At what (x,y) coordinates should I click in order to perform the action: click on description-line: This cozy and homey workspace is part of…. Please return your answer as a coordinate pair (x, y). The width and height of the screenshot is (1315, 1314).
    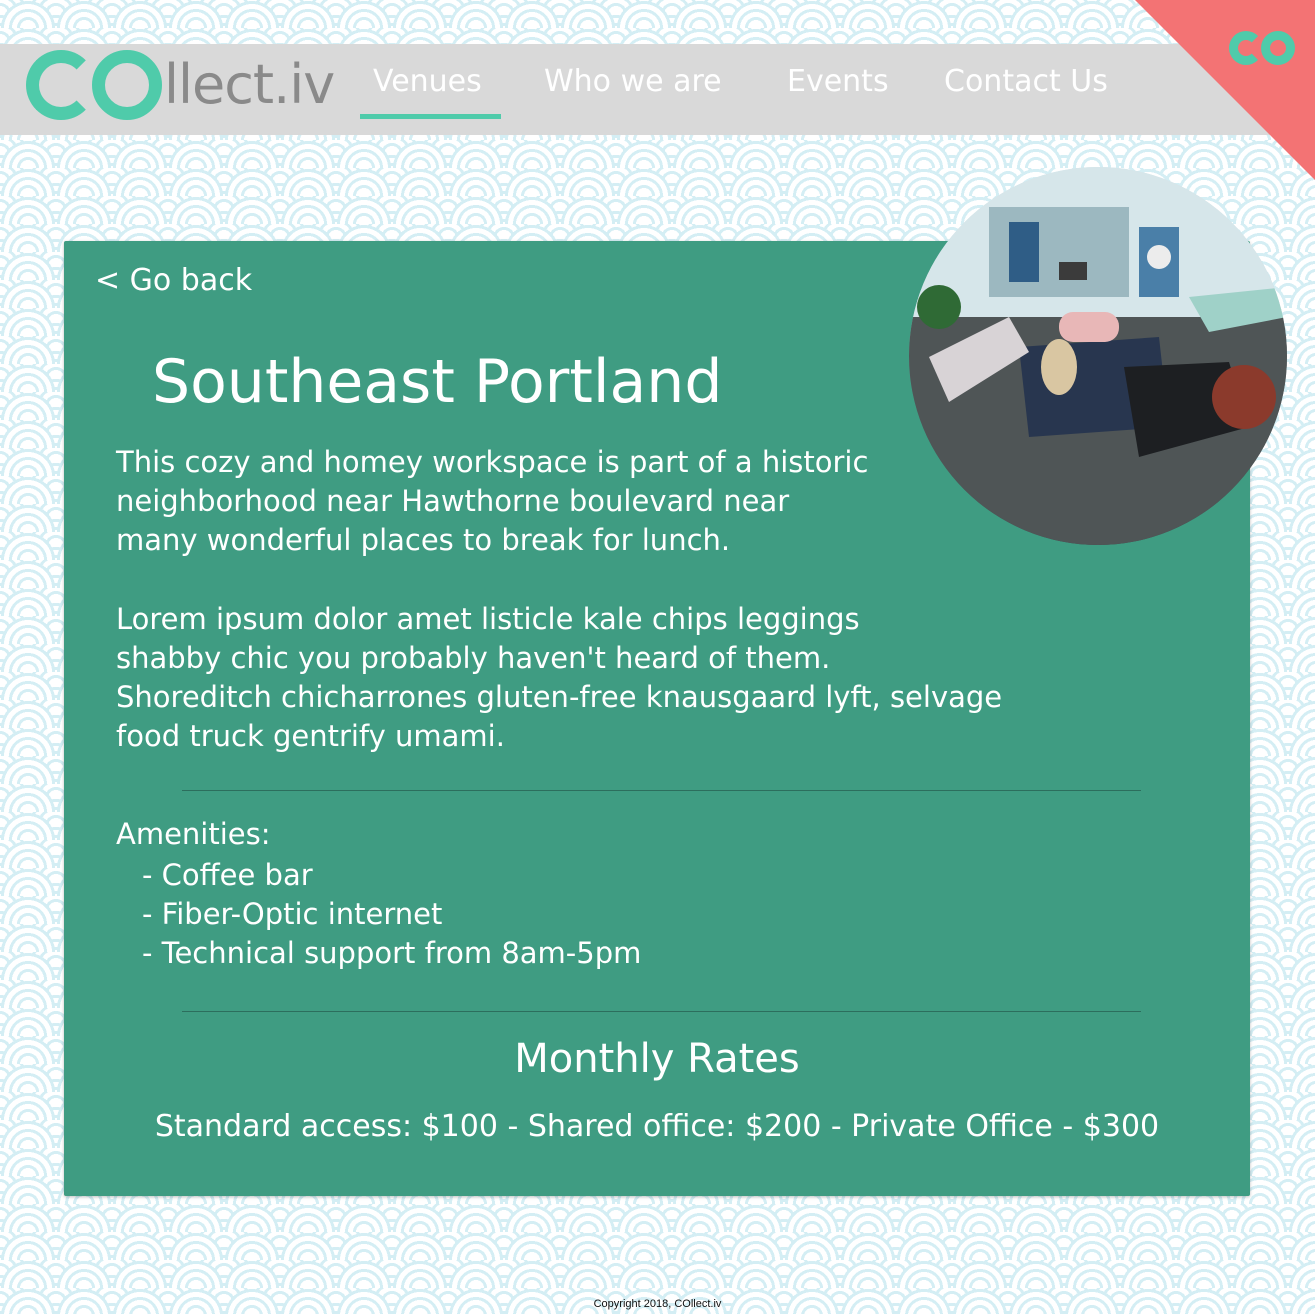
    Looking at the image, I should click on (492, 462).